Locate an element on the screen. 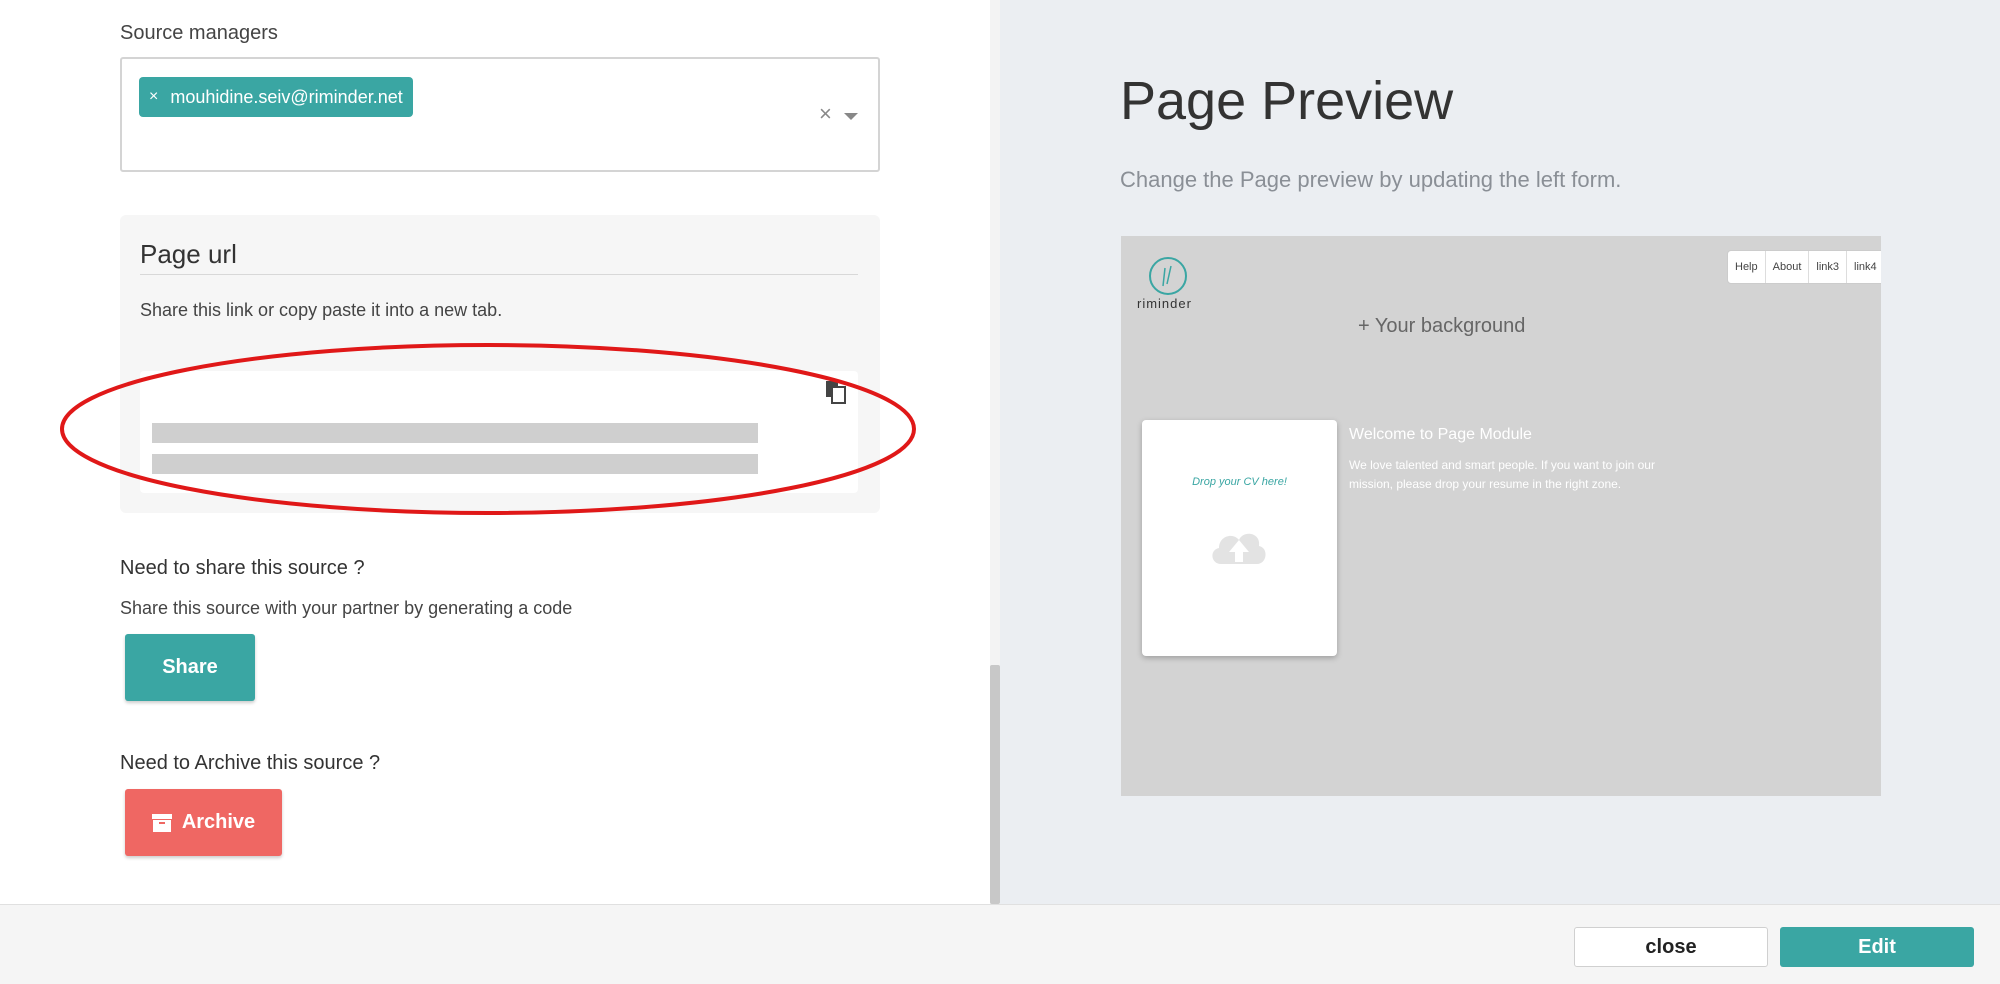  archive-box-icon is located at coordinates (161, 822).